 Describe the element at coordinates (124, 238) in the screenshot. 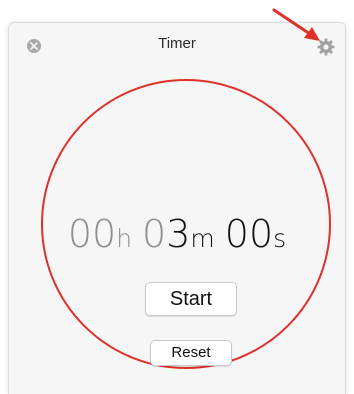

I see `hours-unit: h` at that location.